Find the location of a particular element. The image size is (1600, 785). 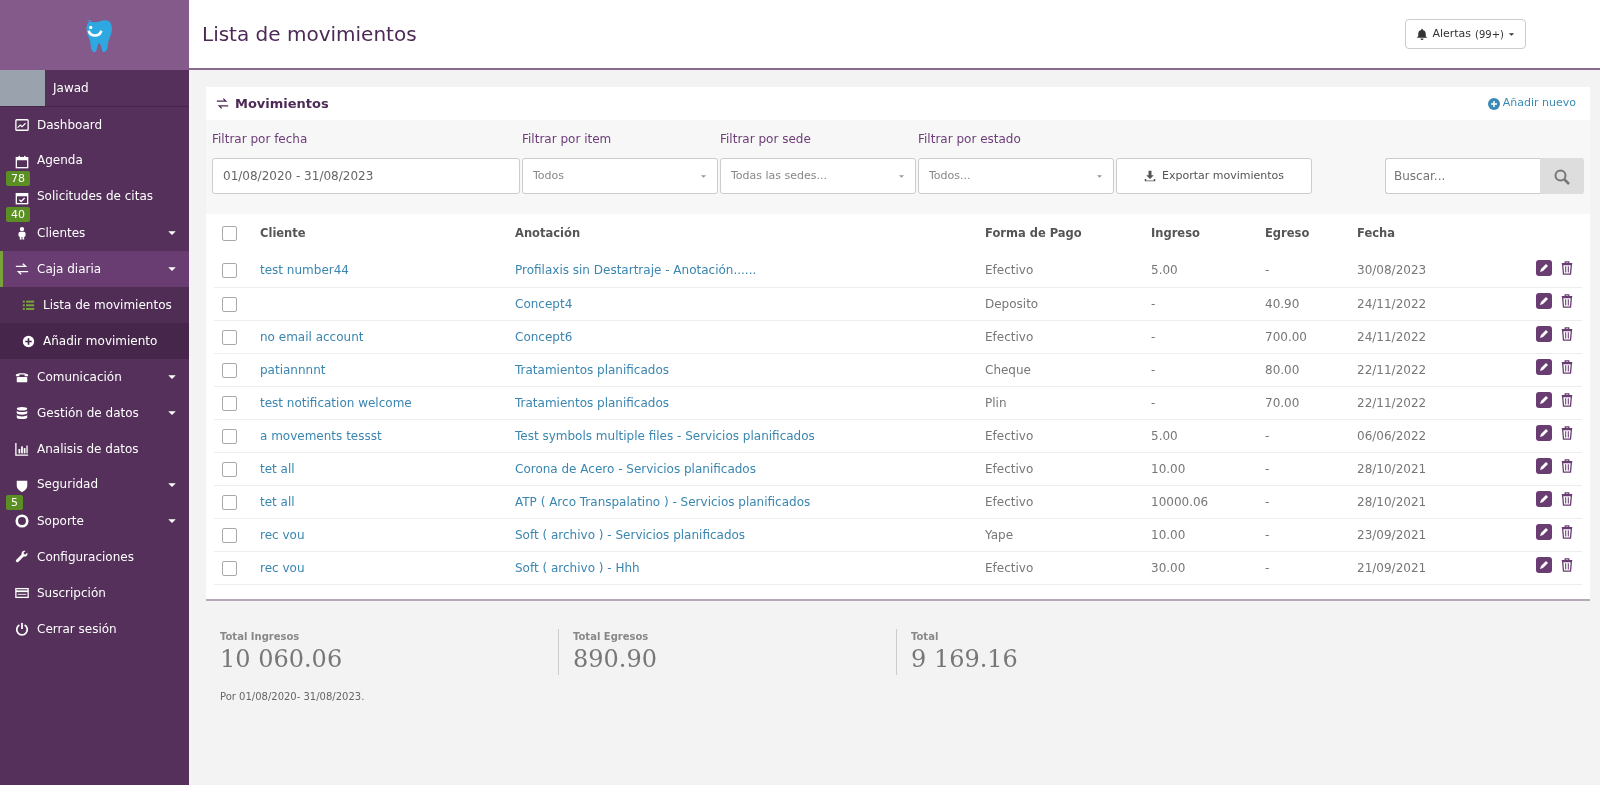

search-icon is located at coordinates (1562, 176).